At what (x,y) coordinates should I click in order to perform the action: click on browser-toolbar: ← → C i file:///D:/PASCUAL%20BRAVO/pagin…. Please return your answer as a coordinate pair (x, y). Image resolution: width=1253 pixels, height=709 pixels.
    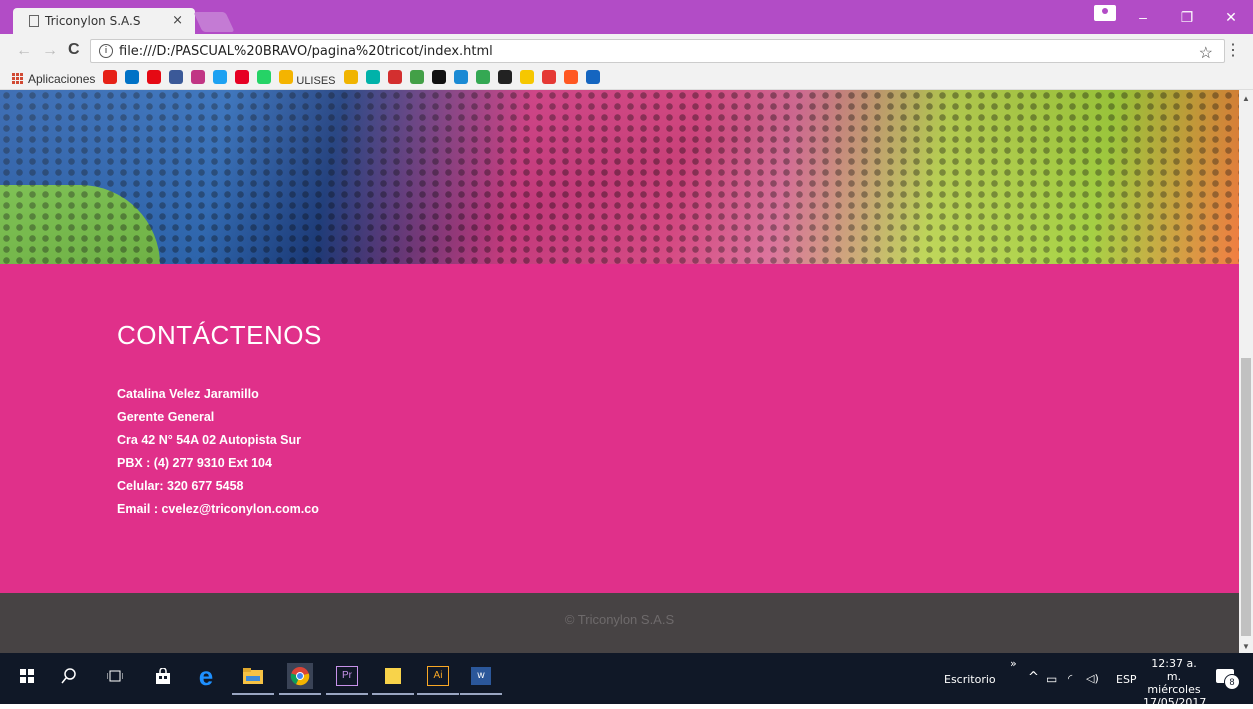
    Looking at the image, I should click on (626, 51).